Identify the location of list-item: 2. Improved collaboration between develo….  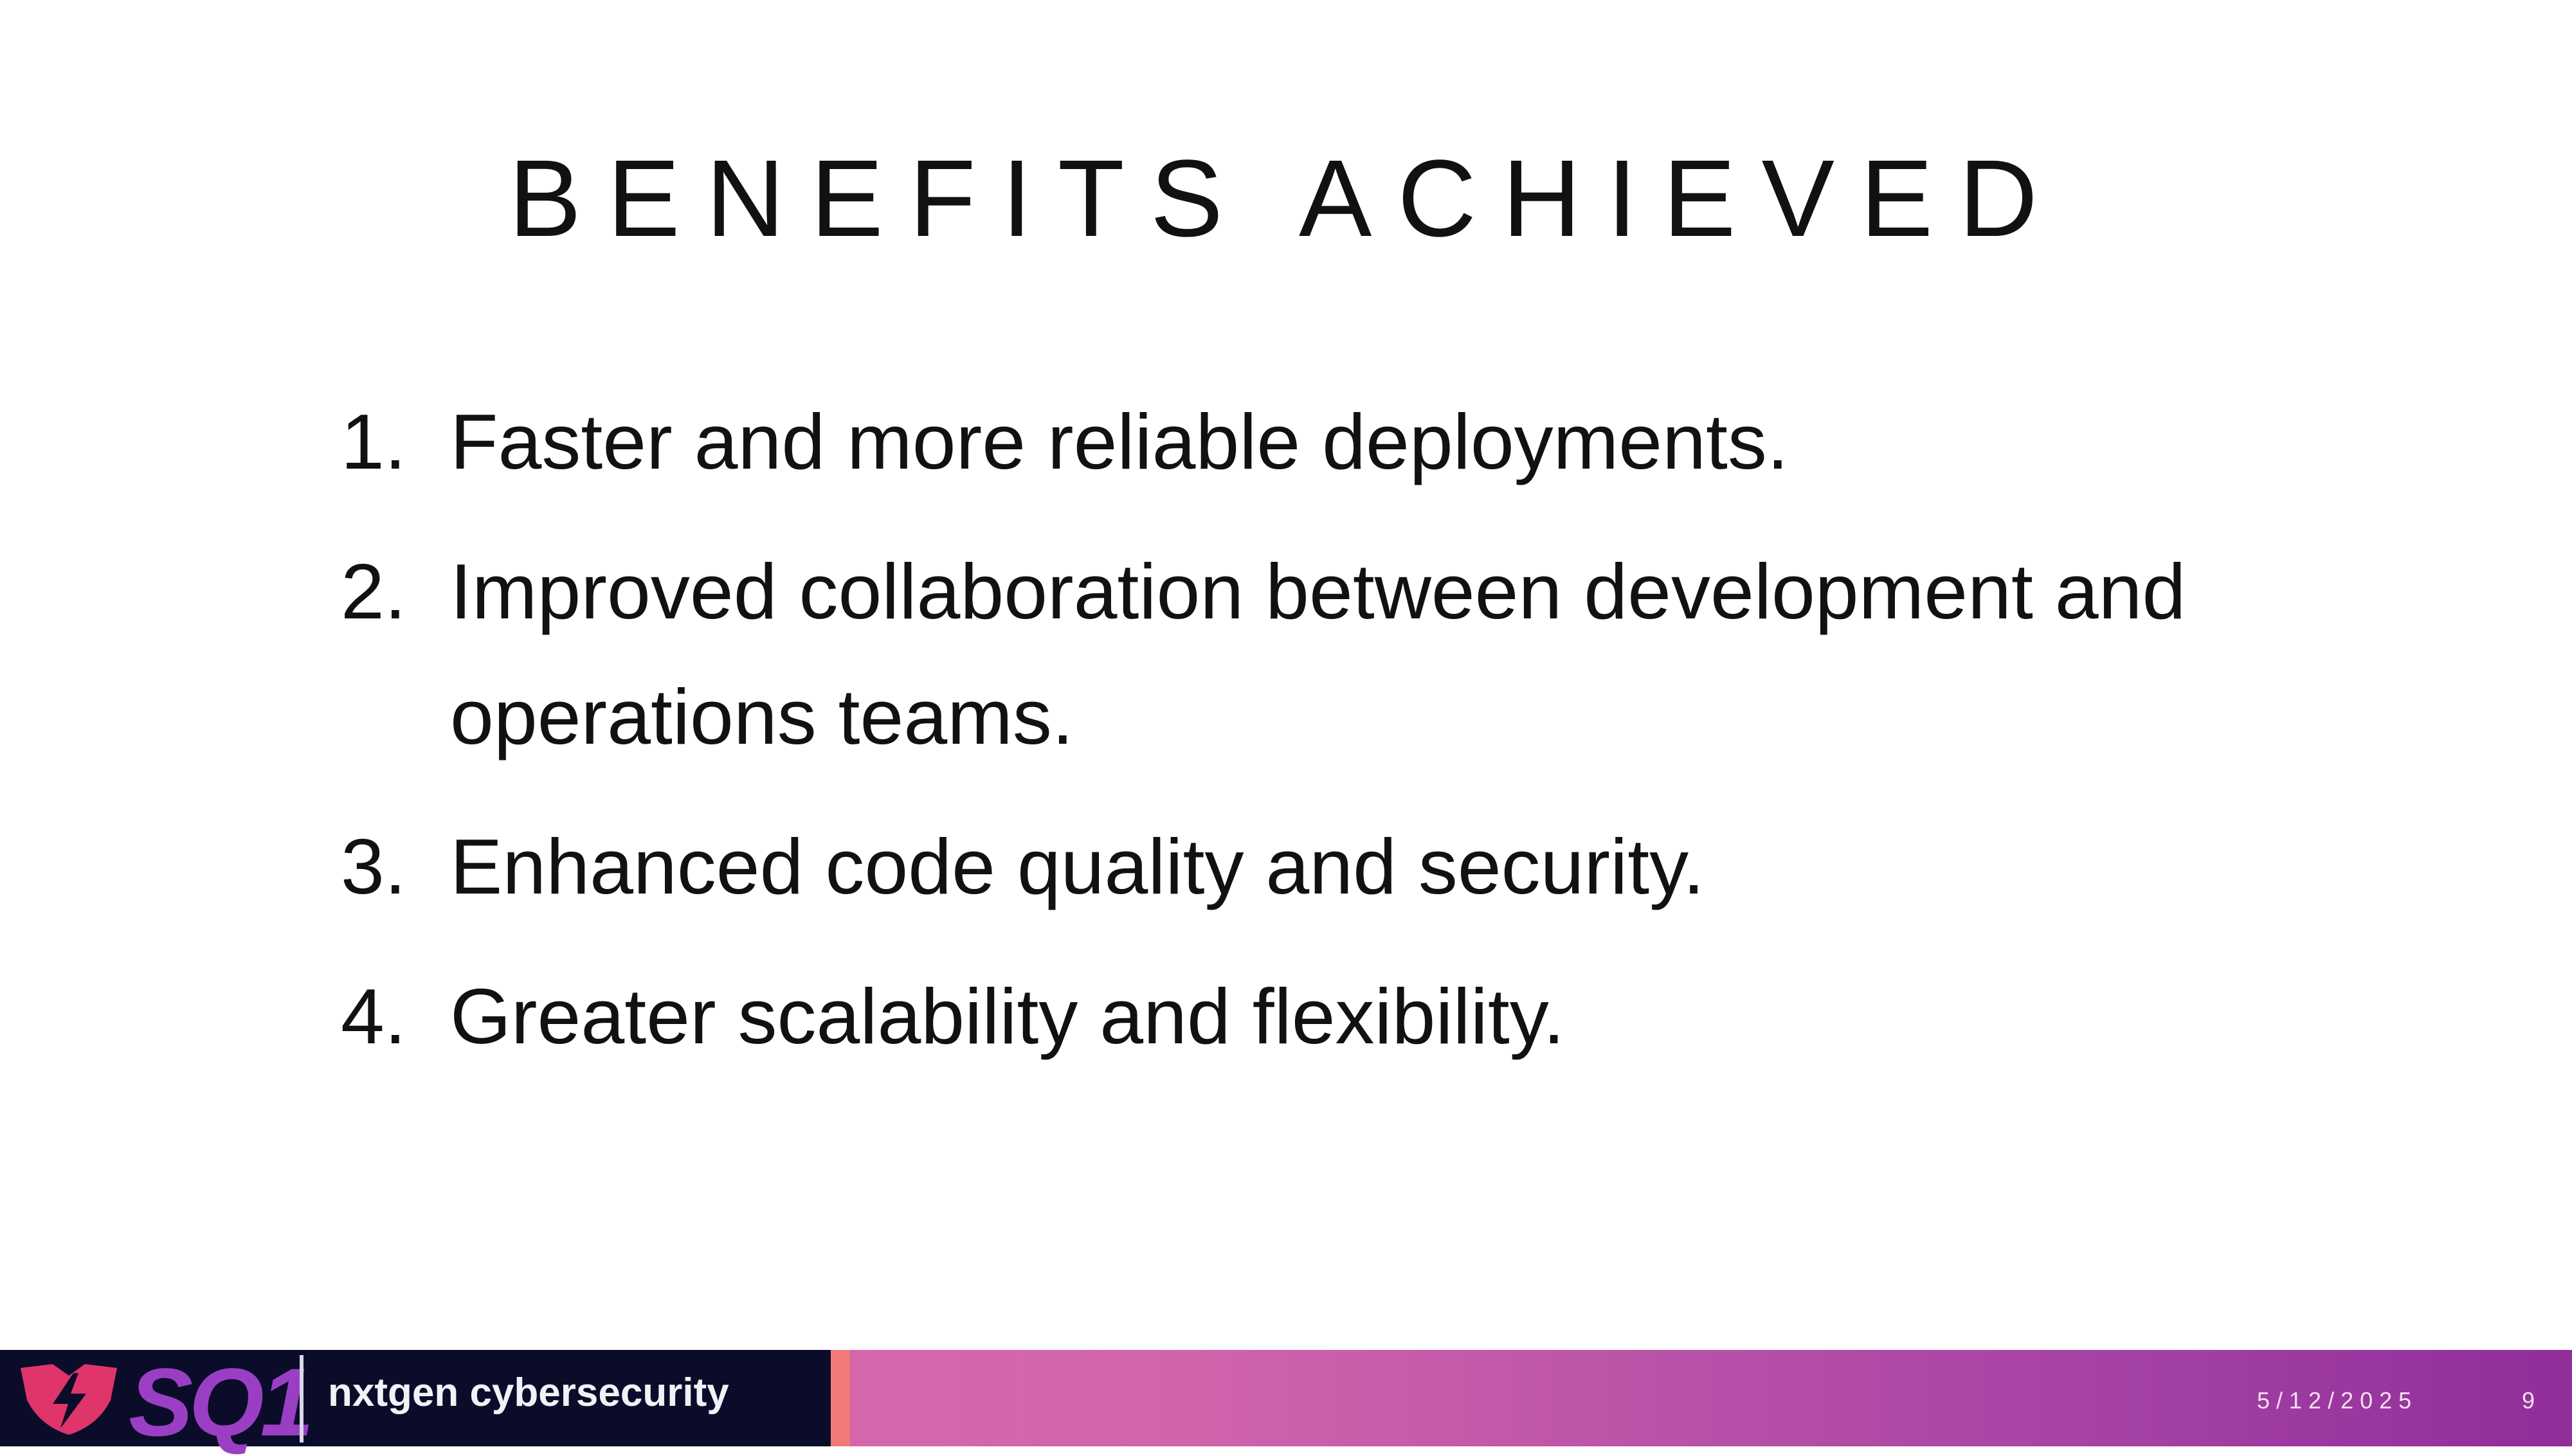
(1305, 655).